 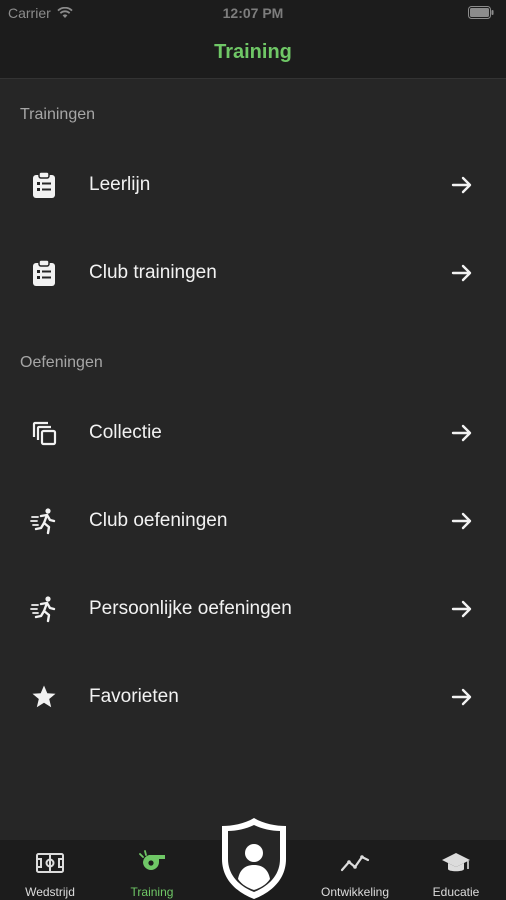 What do you see at coordinates (253, 185) in the screenshot?
I see `row-leerlijn: Leerlijn` at bounding box center [253, 185].